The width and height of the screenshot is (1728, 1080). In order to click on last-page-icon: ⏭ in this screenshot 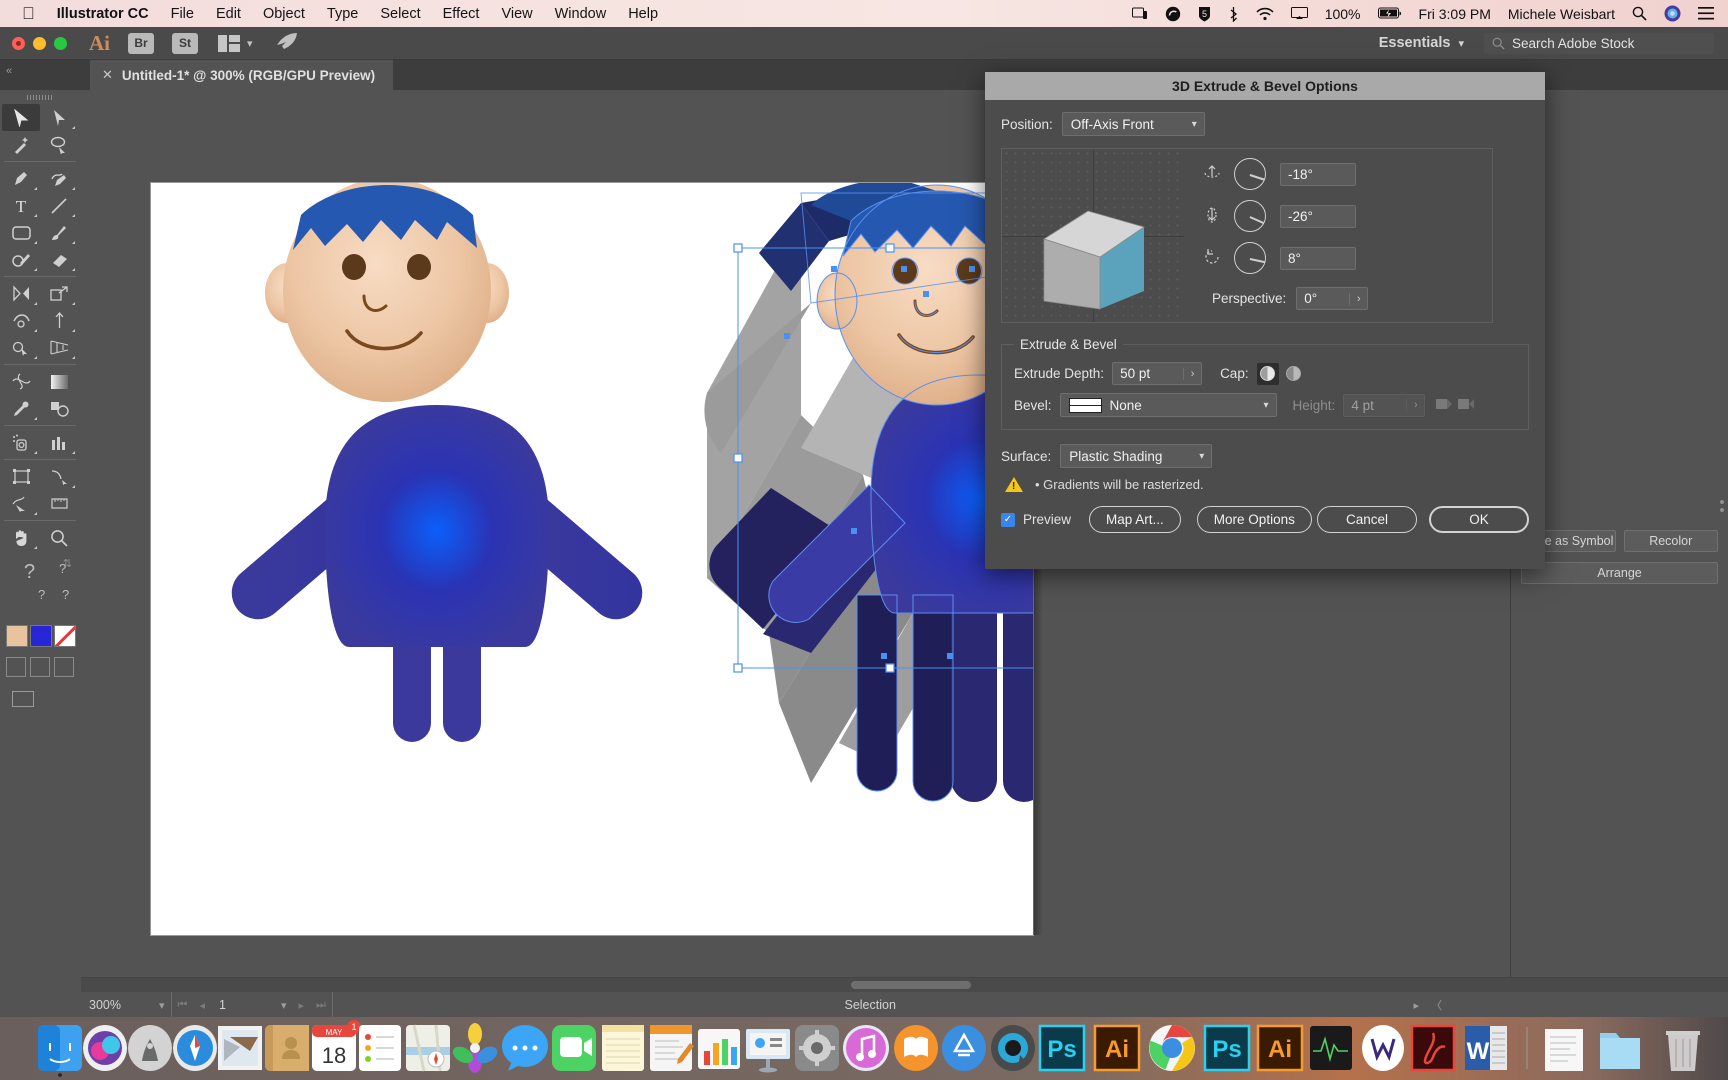, I will do `click(321, 1005)`.